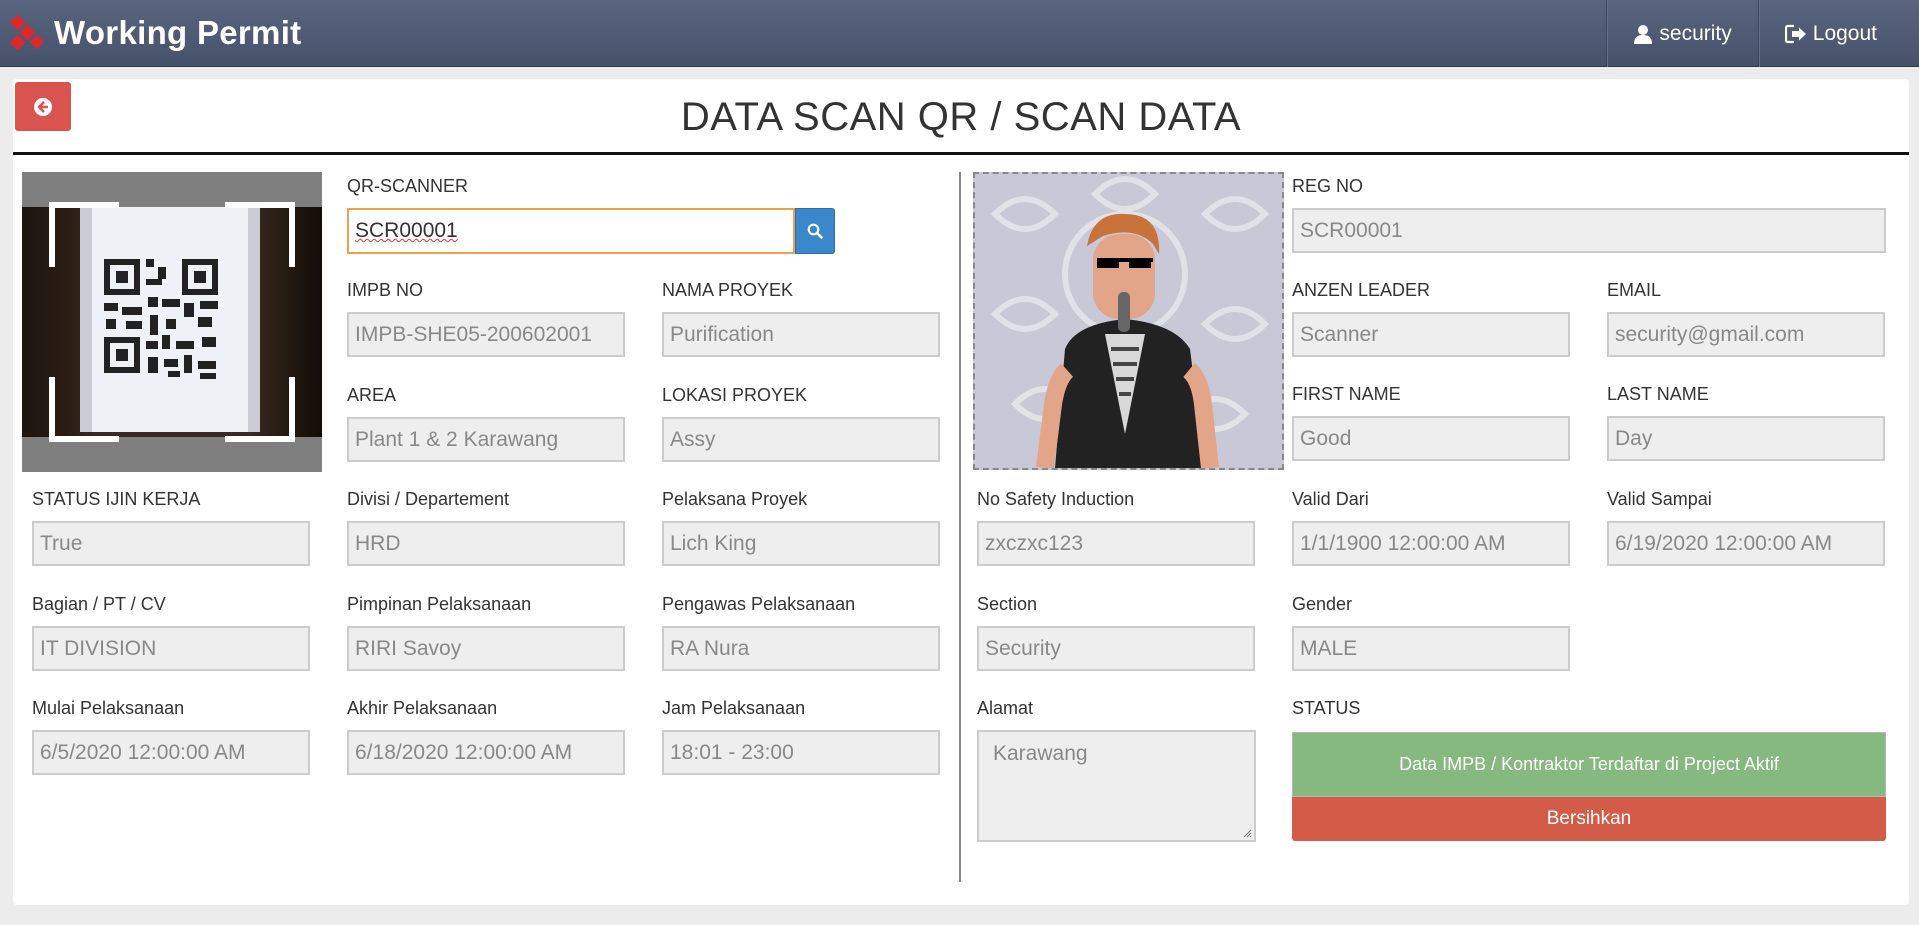  Describe the element at coordinates (1056, 499) in the screenshot. I see `no-safety-induction-label: No Safety Induction` at that location.